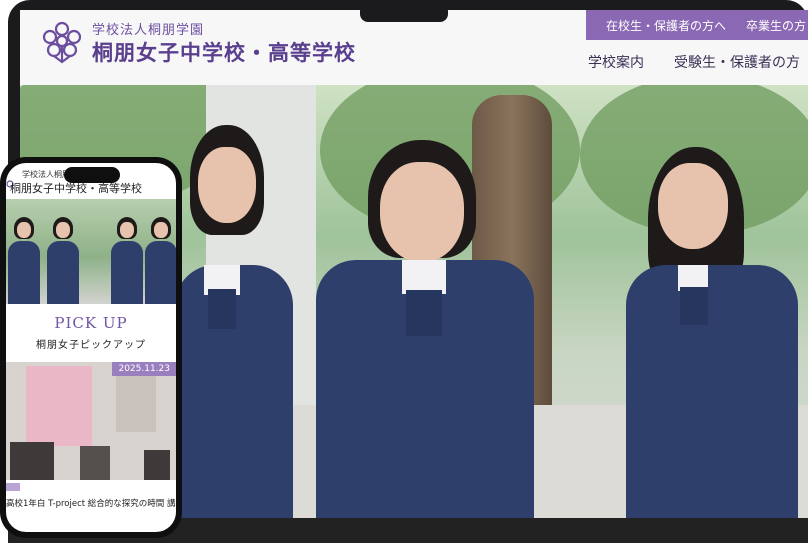 Image resolution: width=808 pixels, height=543 pixels. Describe the element at coordinates (616, 62) in the screenshot. I see `nav-item-school-guide: 学校案内` at that location.